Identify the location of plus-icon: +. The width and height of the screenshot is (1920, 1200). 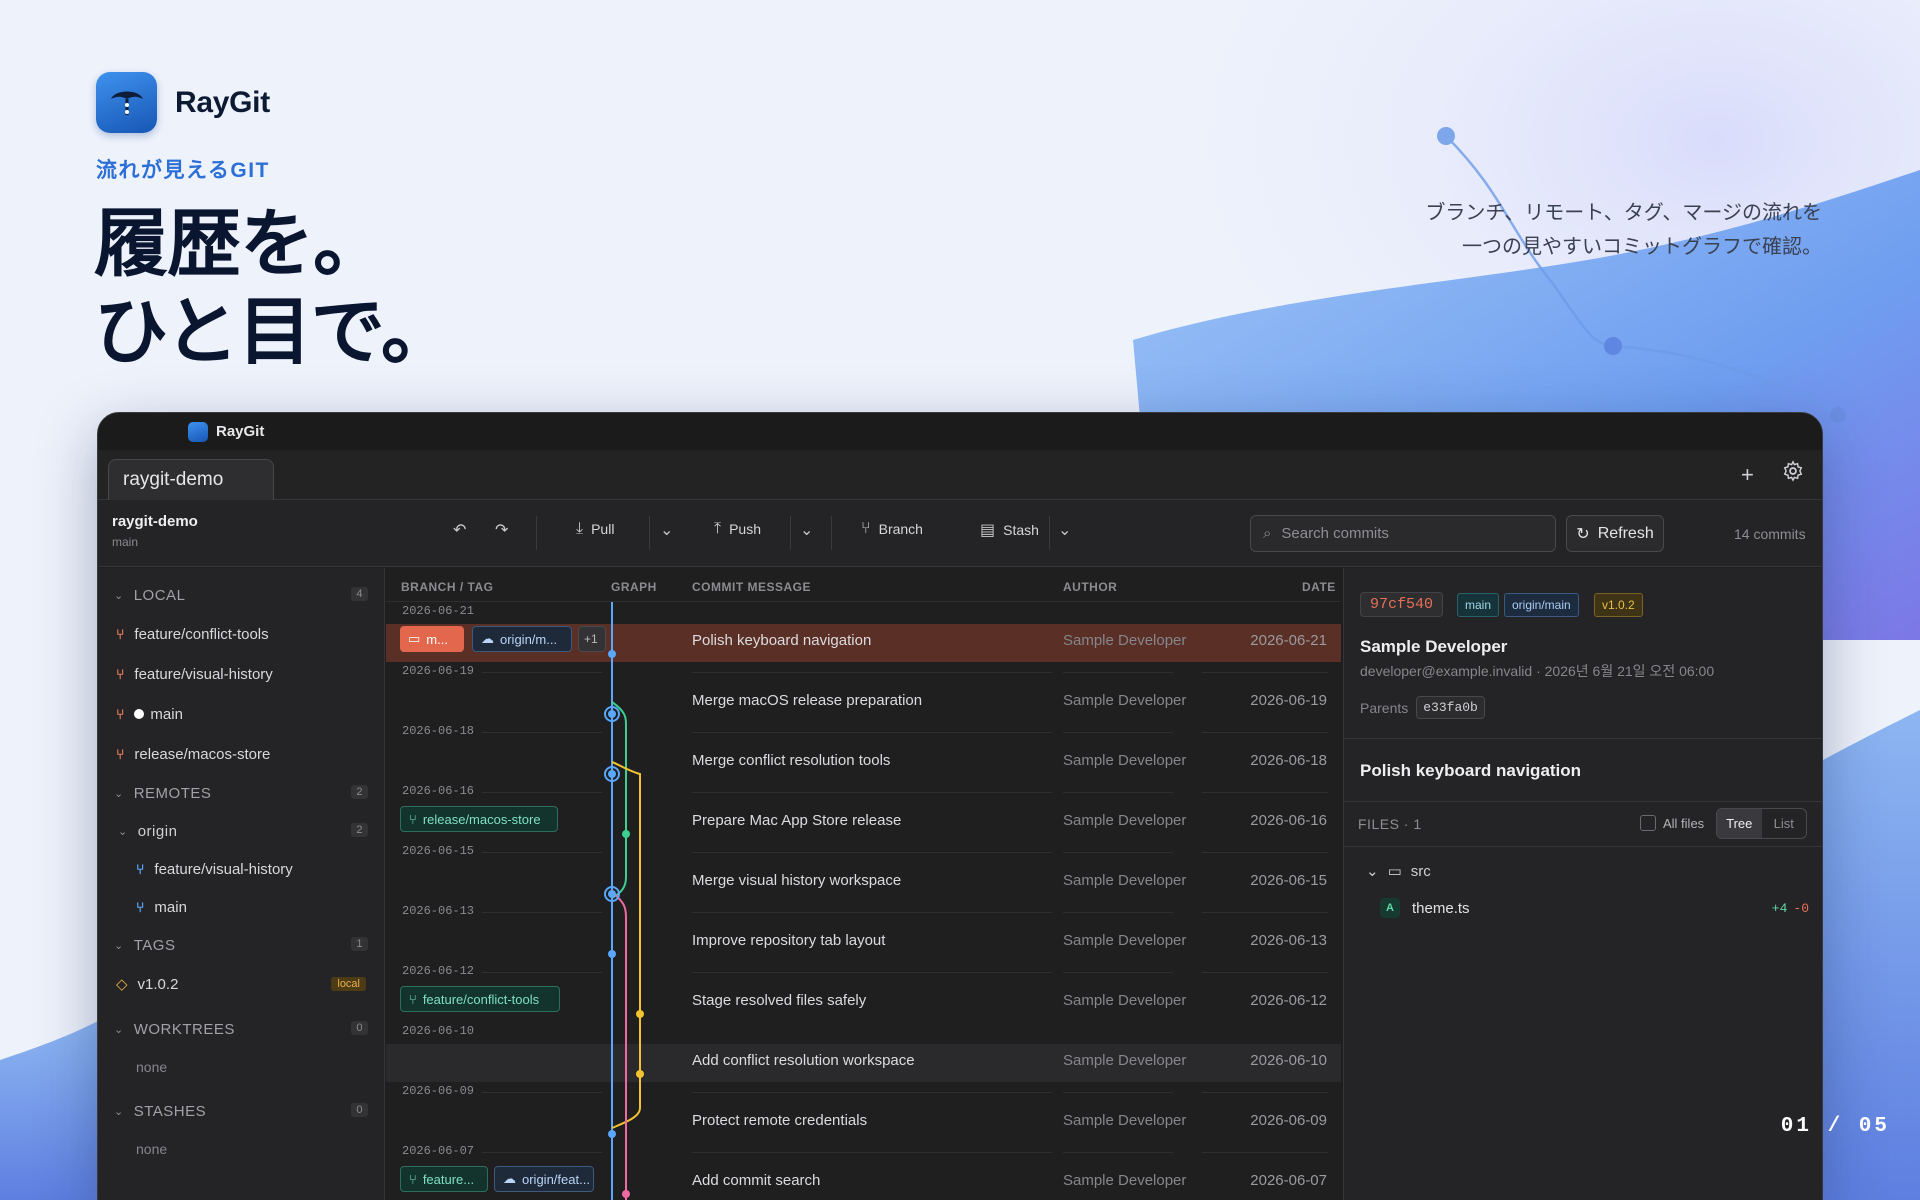
(1747, 475).